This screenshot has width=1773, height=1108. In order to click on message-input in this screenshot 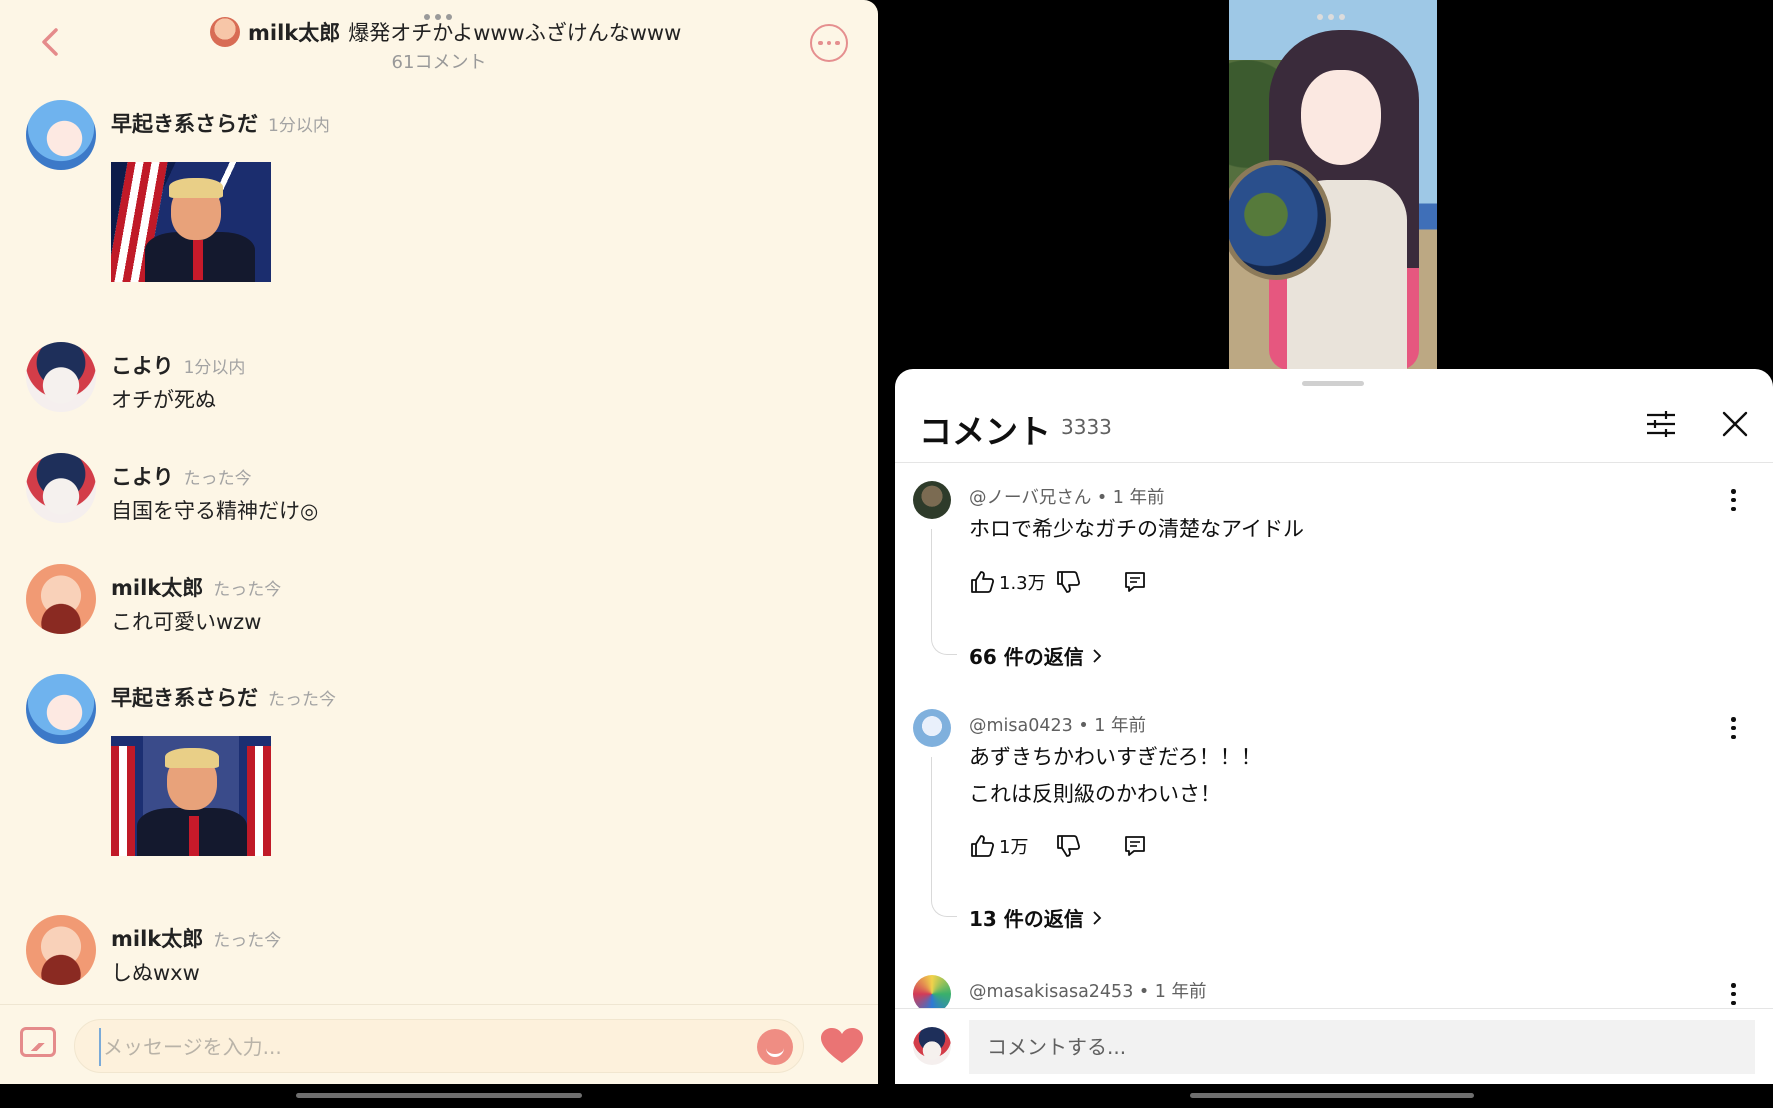, I will do `click(419, 1047)`.